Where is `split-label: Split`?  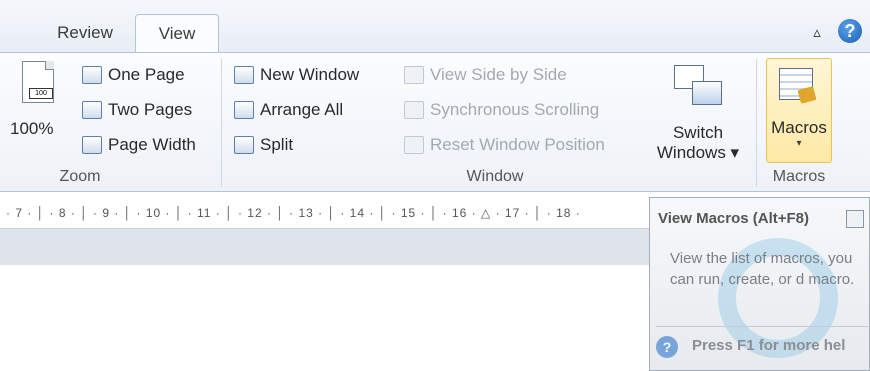 split-label: Split is located at coordinates (277, 144).